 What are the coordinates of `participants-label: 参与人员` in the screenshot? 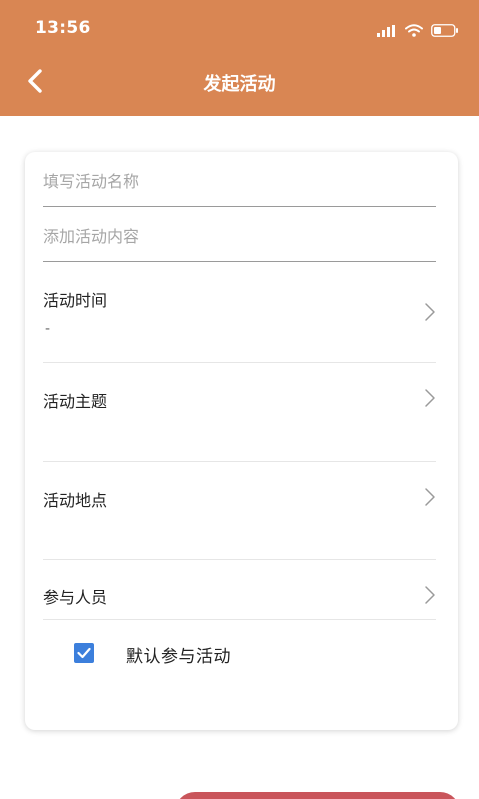 It's located at (75, 597).